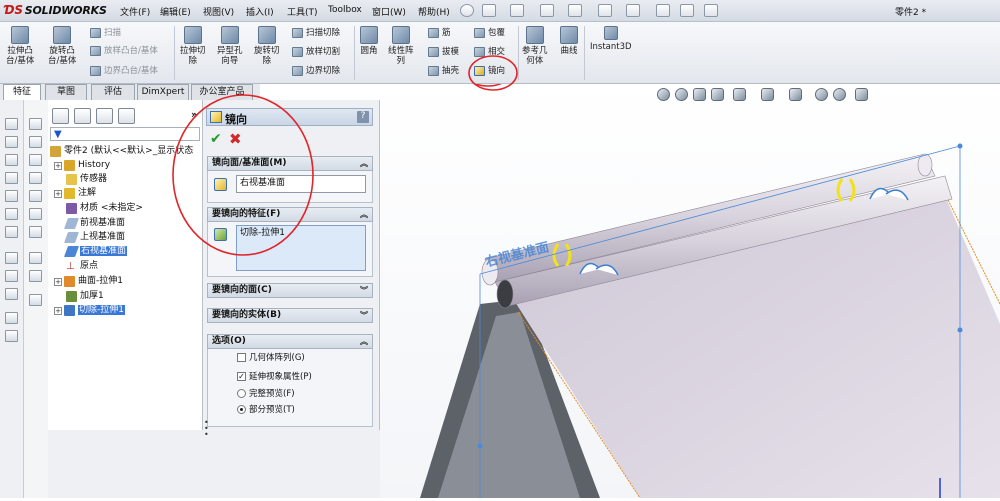 The height and width of the screenshot is (501, 1000). I want to click on panel-icon, so click(35, 160).